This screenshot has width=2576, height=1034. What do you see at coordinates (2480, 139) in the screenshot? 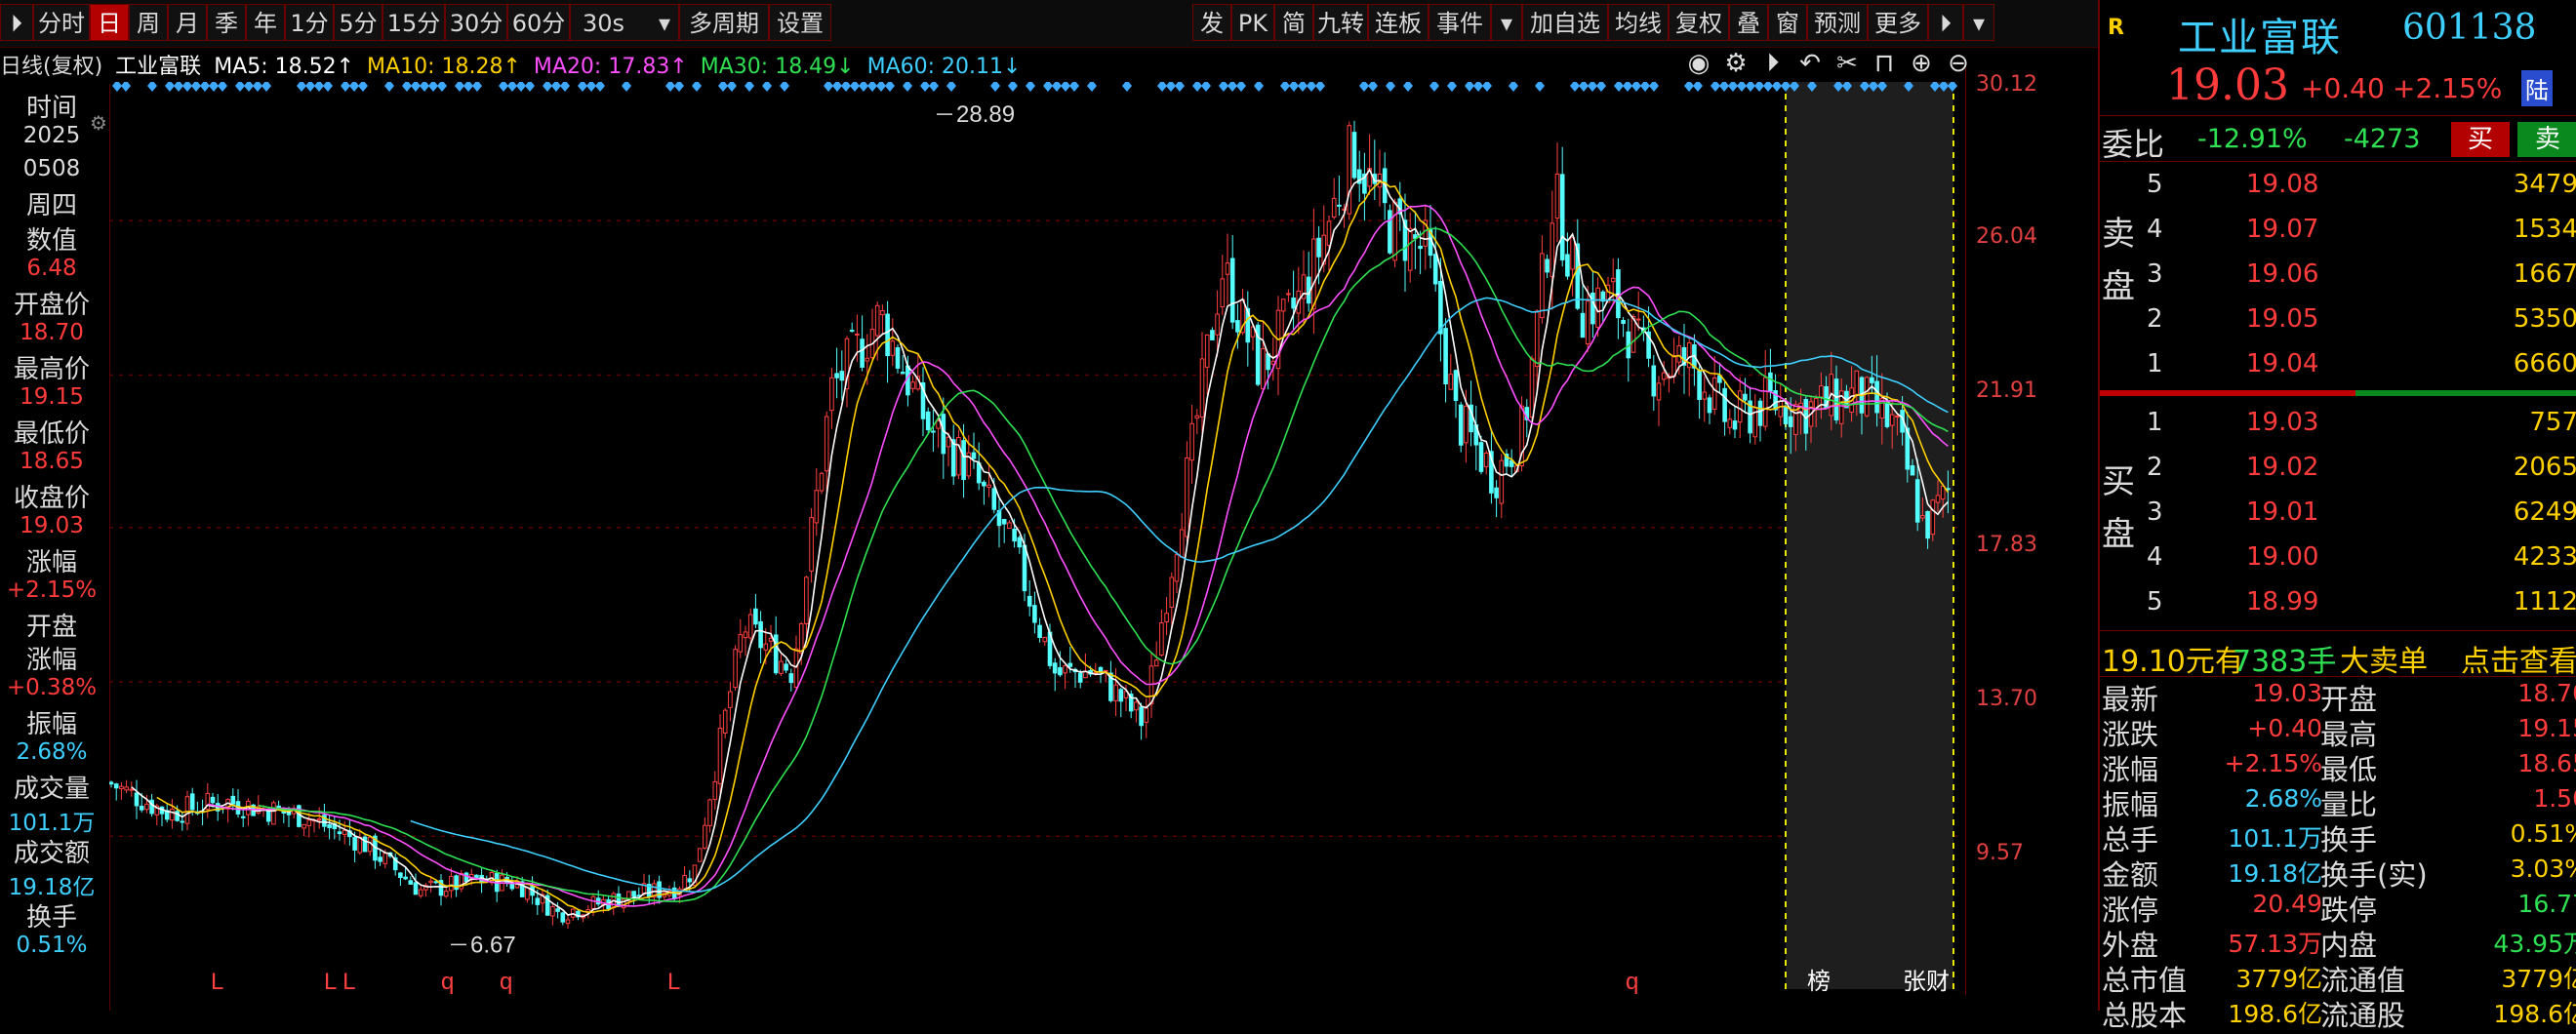
I see `buy-button: 买` at bounding box center [2480, 139].